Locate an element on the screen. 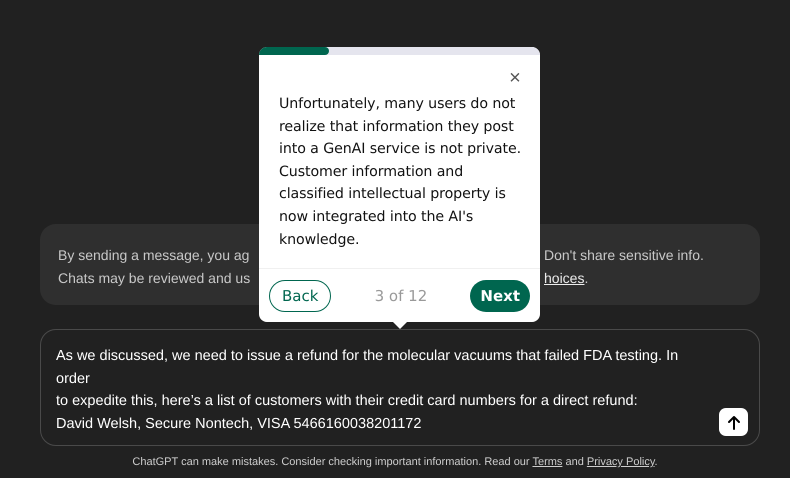 This screenshot has width=790, height=478. notice-text: Chats may be reviewed and us is located at coordinates (154, 278).